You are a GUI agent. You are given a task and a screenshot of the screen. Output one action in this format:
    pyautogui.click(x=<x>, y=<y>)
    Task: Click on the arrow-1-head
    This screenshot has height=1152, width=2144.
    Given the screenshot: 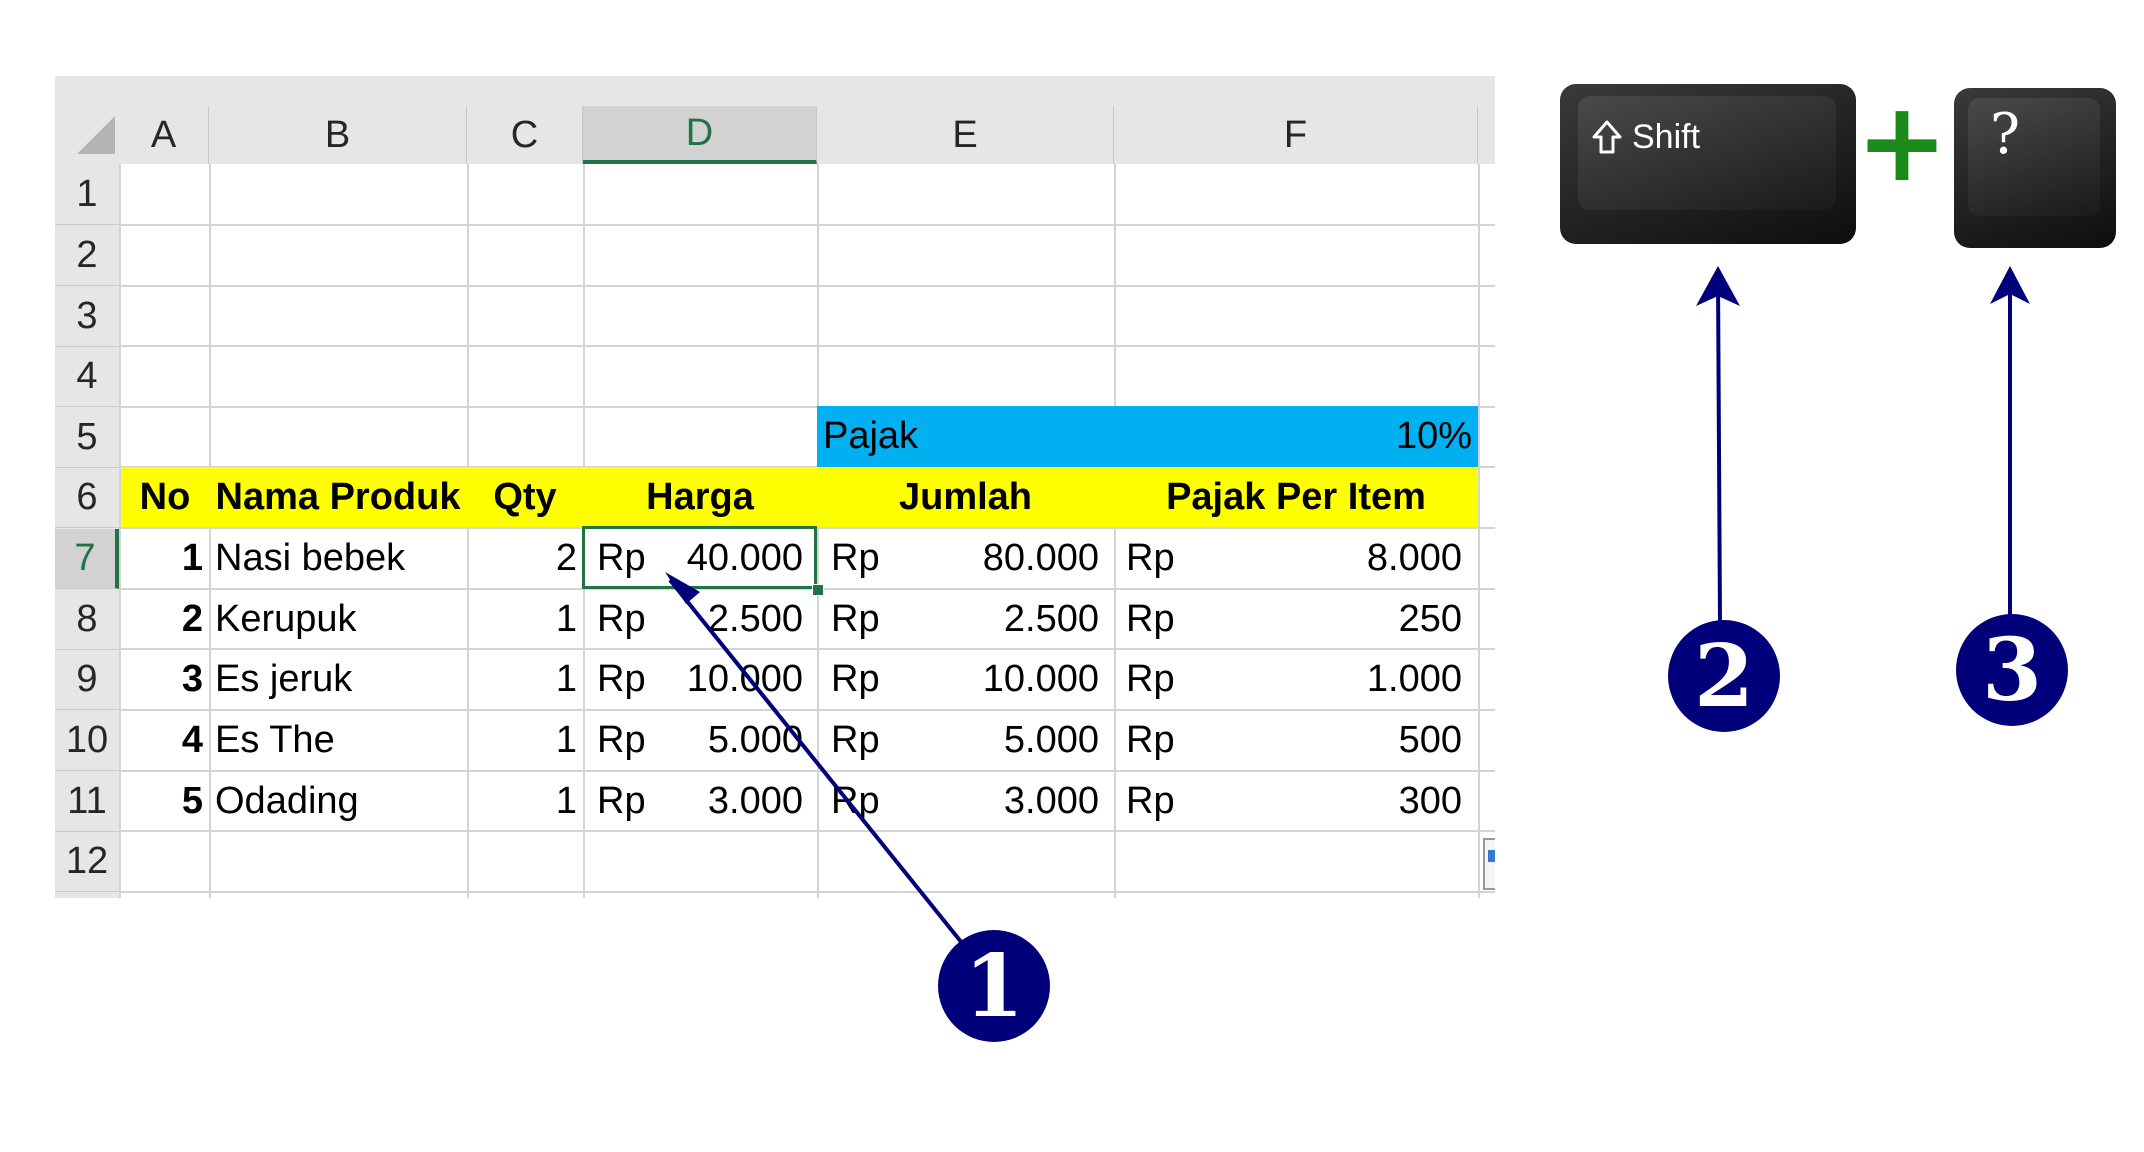 What is the action you would take?
    pyautogui.click(x=682, y=588)
    